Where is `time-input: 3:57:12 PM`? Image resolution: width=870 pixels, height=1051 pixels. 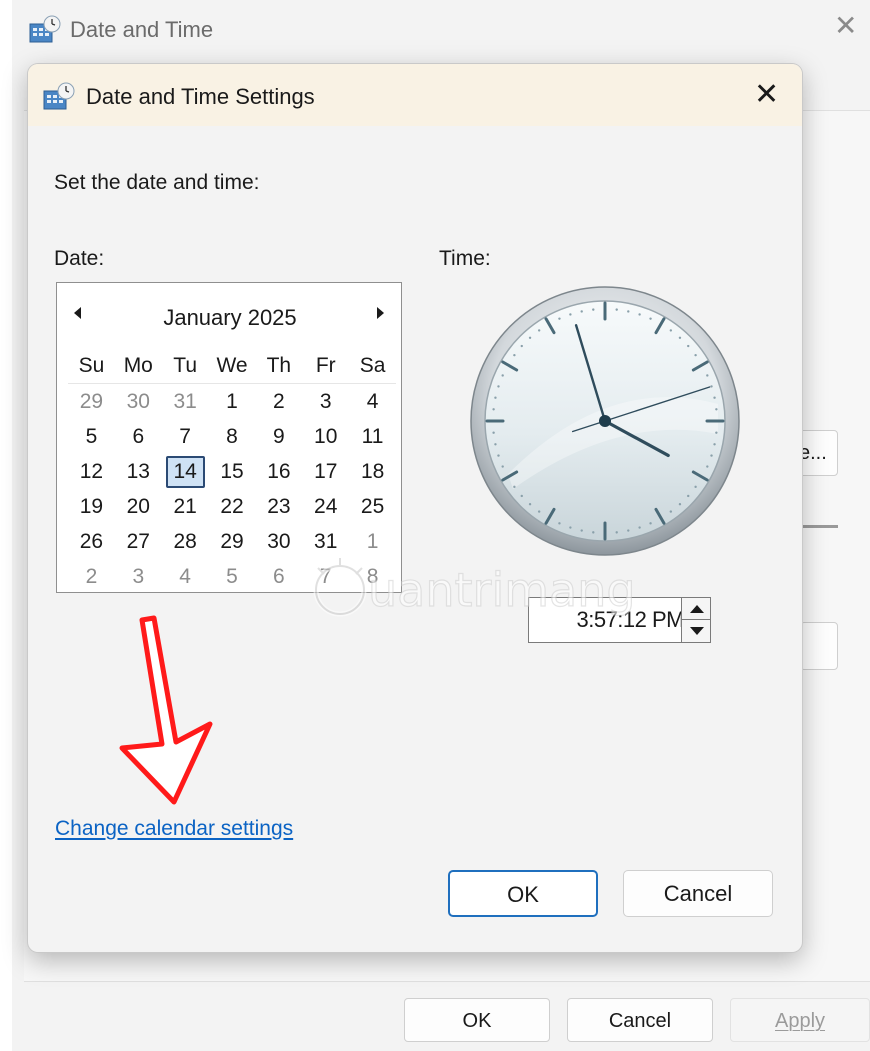 time-input: 3:57:12 PM is located at coordinates (610, 620).